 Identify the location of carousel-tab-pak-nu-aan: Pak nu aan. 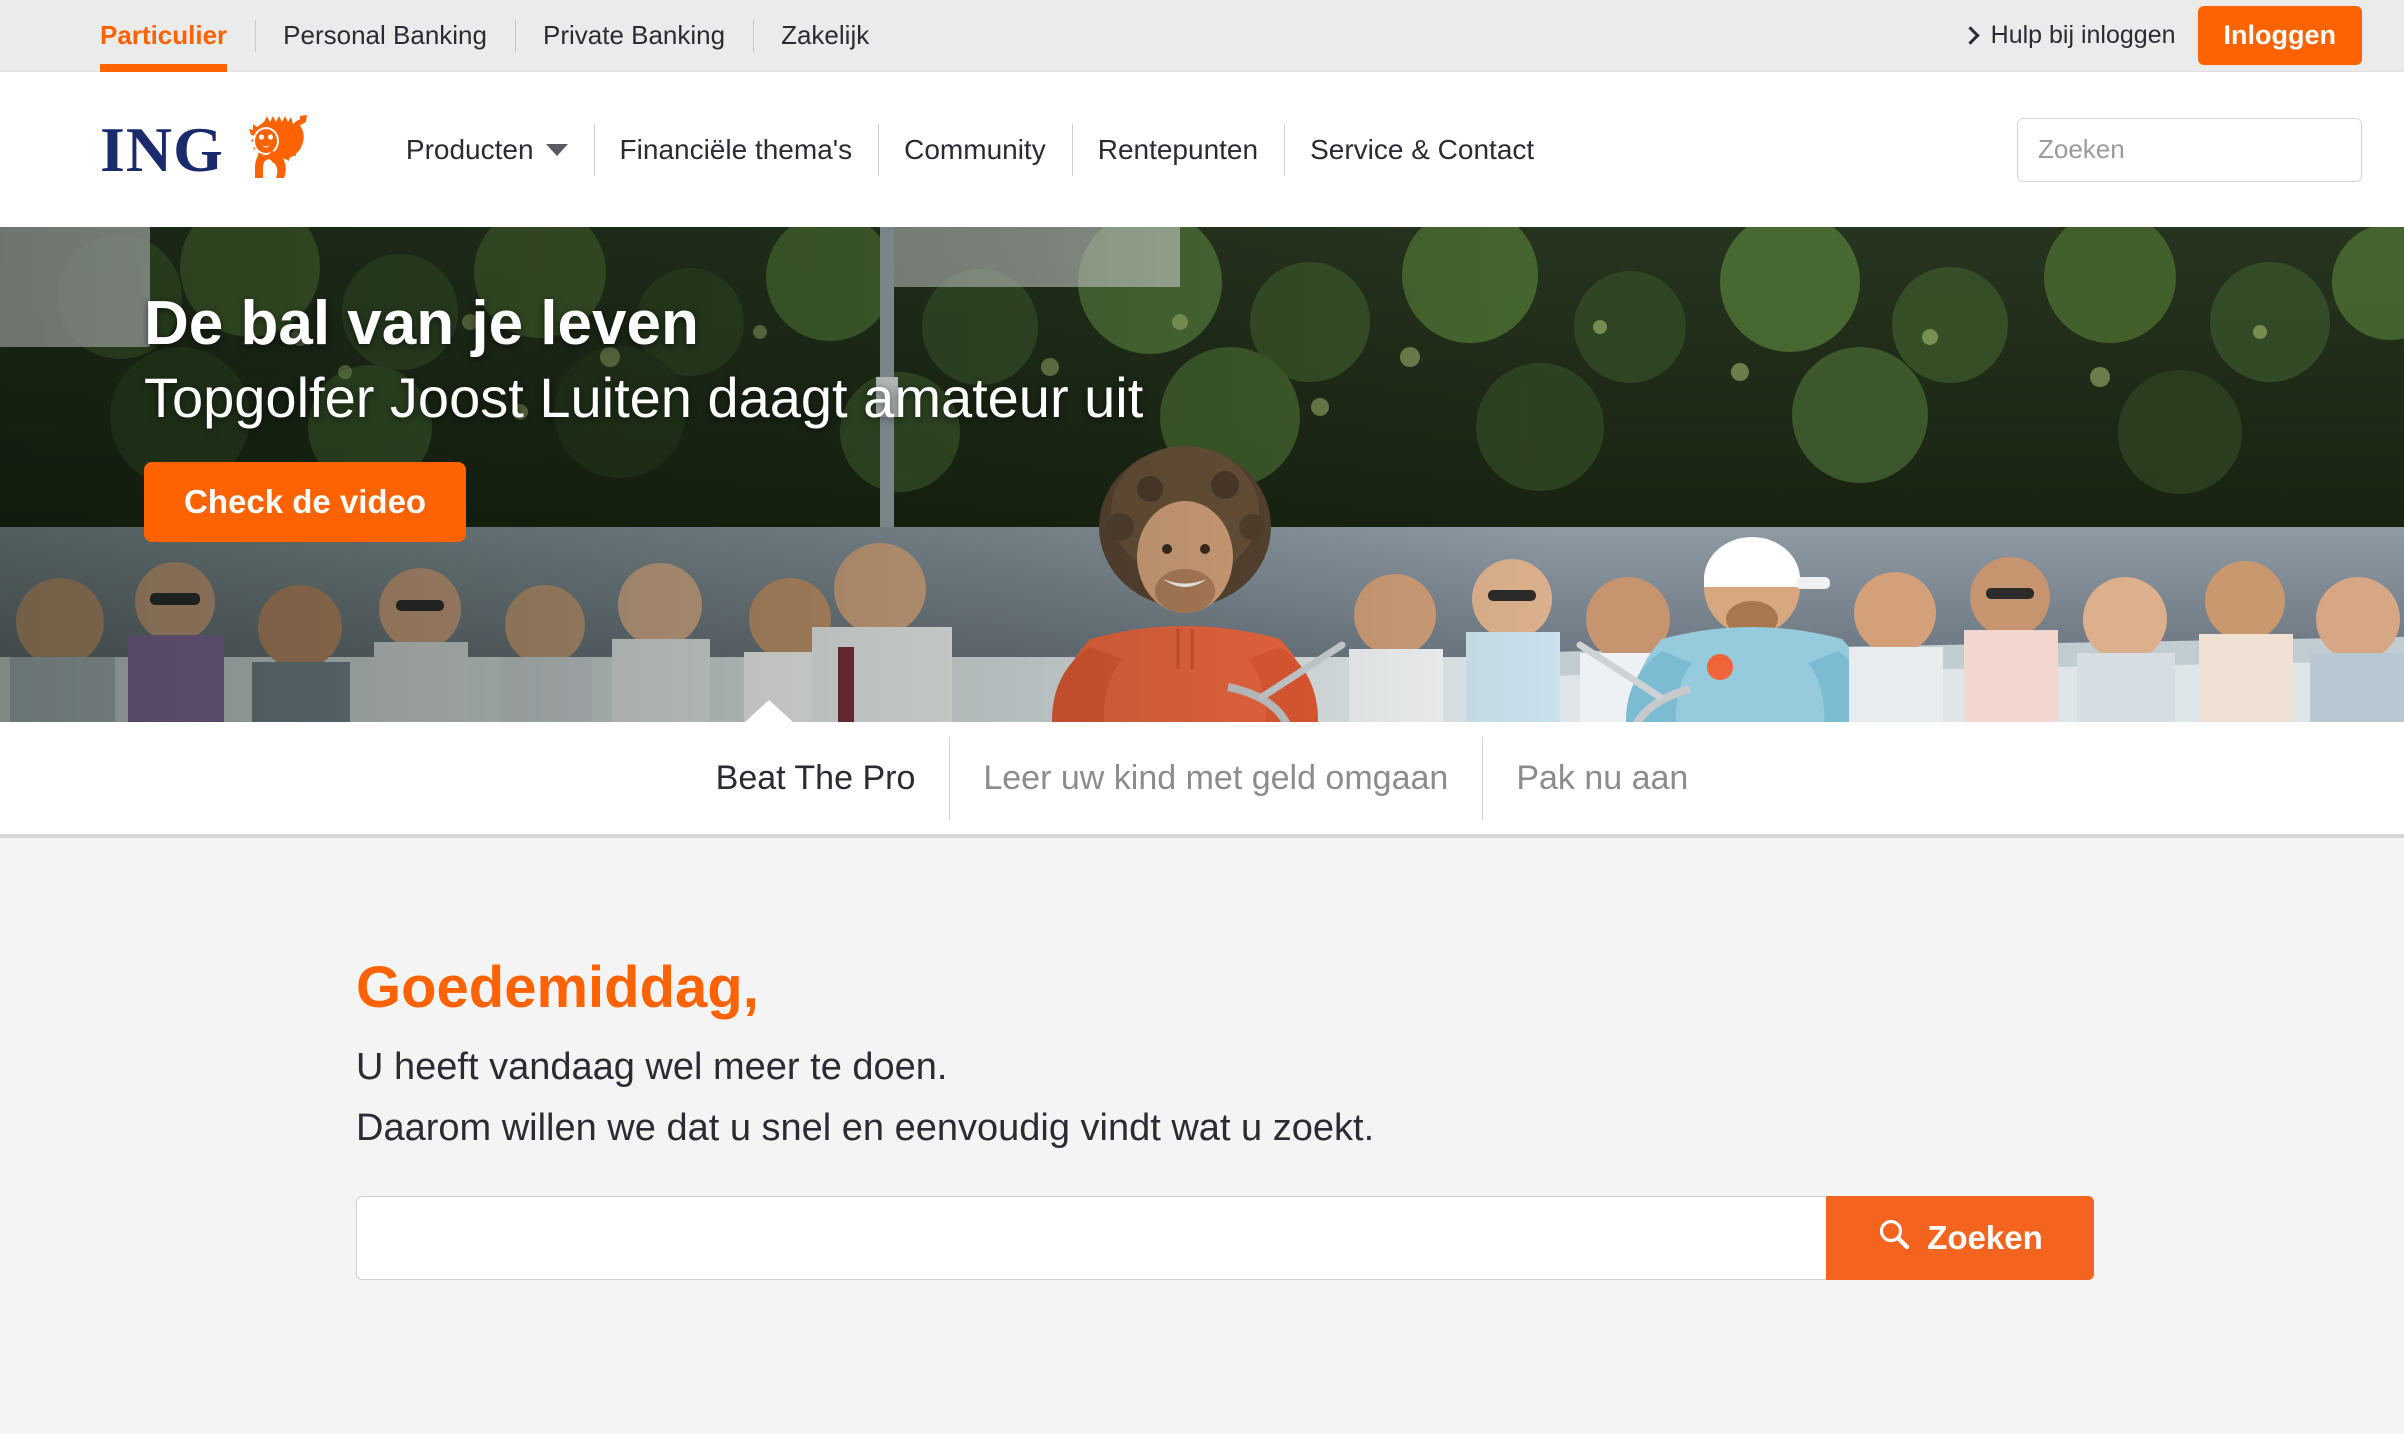
(1602, 778).